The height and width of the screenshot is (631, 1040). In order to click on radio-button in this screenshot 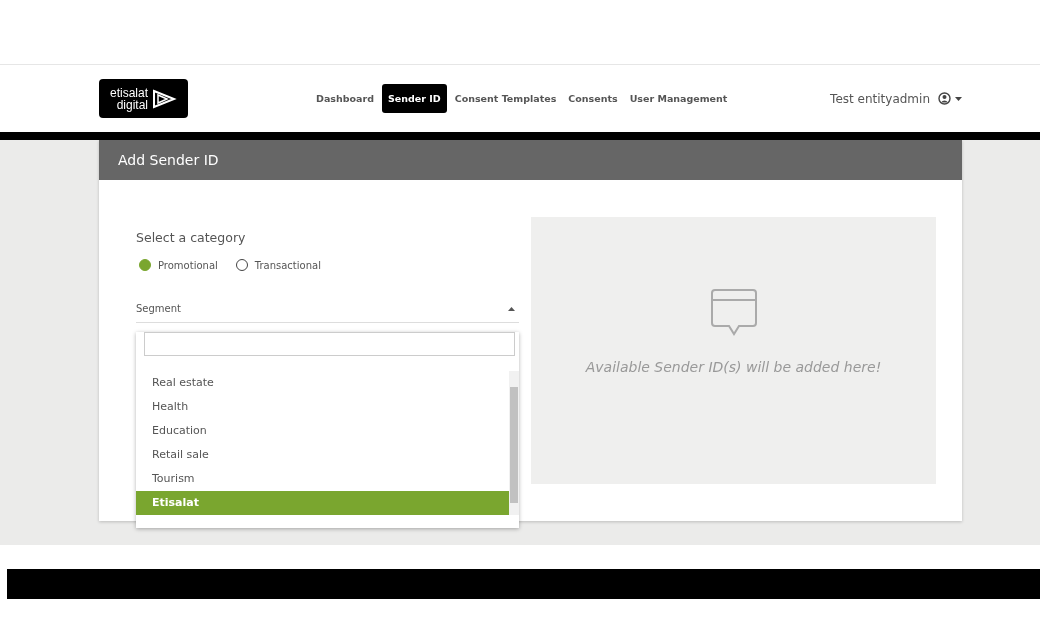, I will do `click(145, 265)`.